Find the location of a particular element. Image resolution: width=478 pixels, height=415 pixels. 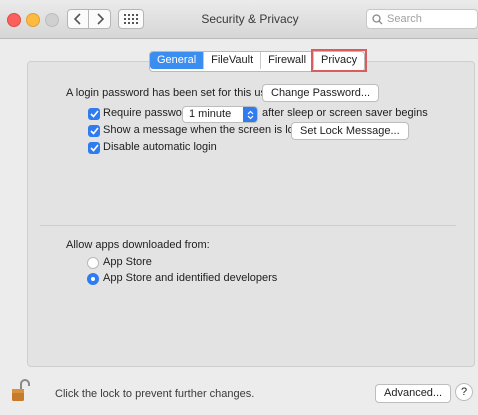

window-title: Security & Privacy is located at coordinates (250, 19).